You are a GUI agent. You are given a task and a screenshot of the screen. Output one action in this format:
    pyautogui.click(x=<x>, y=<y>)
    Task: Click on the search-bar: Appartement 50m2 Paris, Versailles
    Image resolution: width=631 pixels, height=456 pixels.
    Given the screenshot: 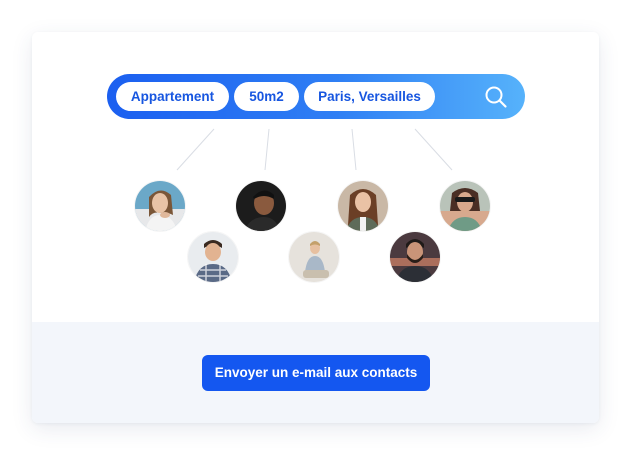 What is the action you would take?
    pyautogui.click(x=316, y=96)
    